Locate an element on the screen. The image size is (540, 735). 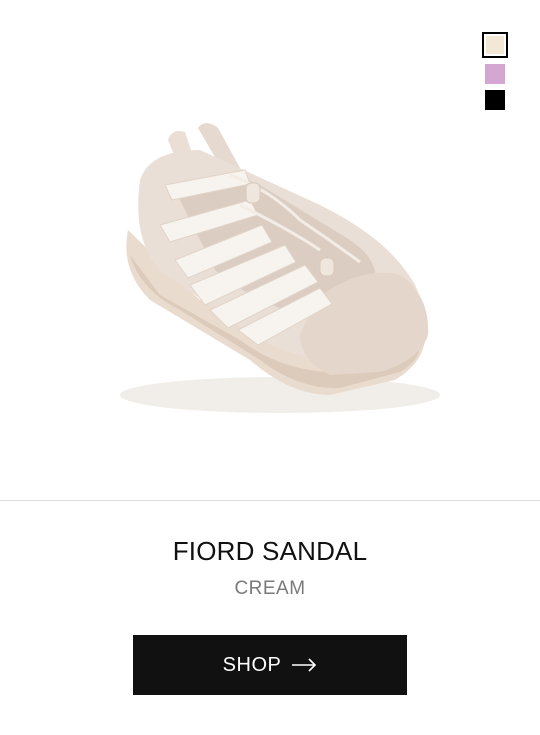
product-name: FIORD SANDAL is located at coordinates (270, 551).